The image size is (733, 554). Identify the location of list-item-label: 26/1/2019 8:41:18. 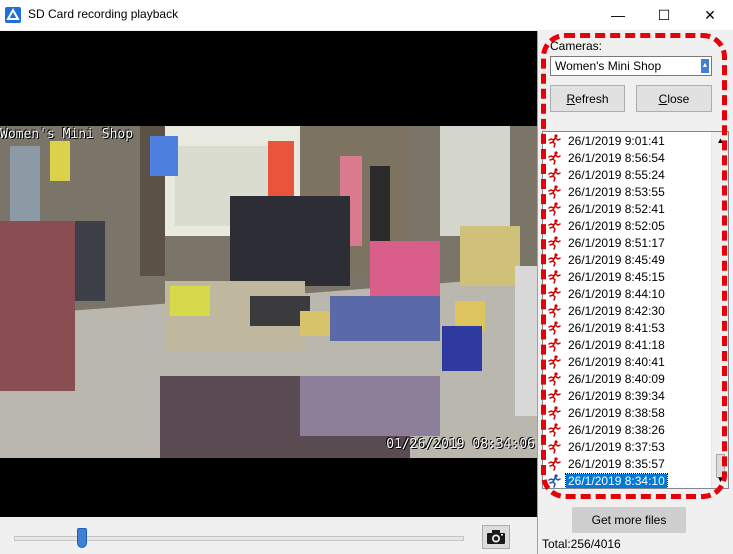
(616, 344).